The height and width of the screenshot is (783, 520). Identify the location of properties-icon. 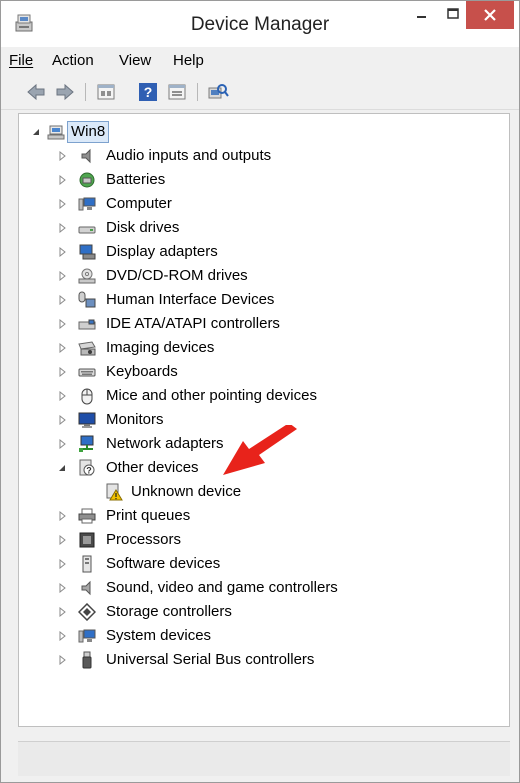
(106, 92).